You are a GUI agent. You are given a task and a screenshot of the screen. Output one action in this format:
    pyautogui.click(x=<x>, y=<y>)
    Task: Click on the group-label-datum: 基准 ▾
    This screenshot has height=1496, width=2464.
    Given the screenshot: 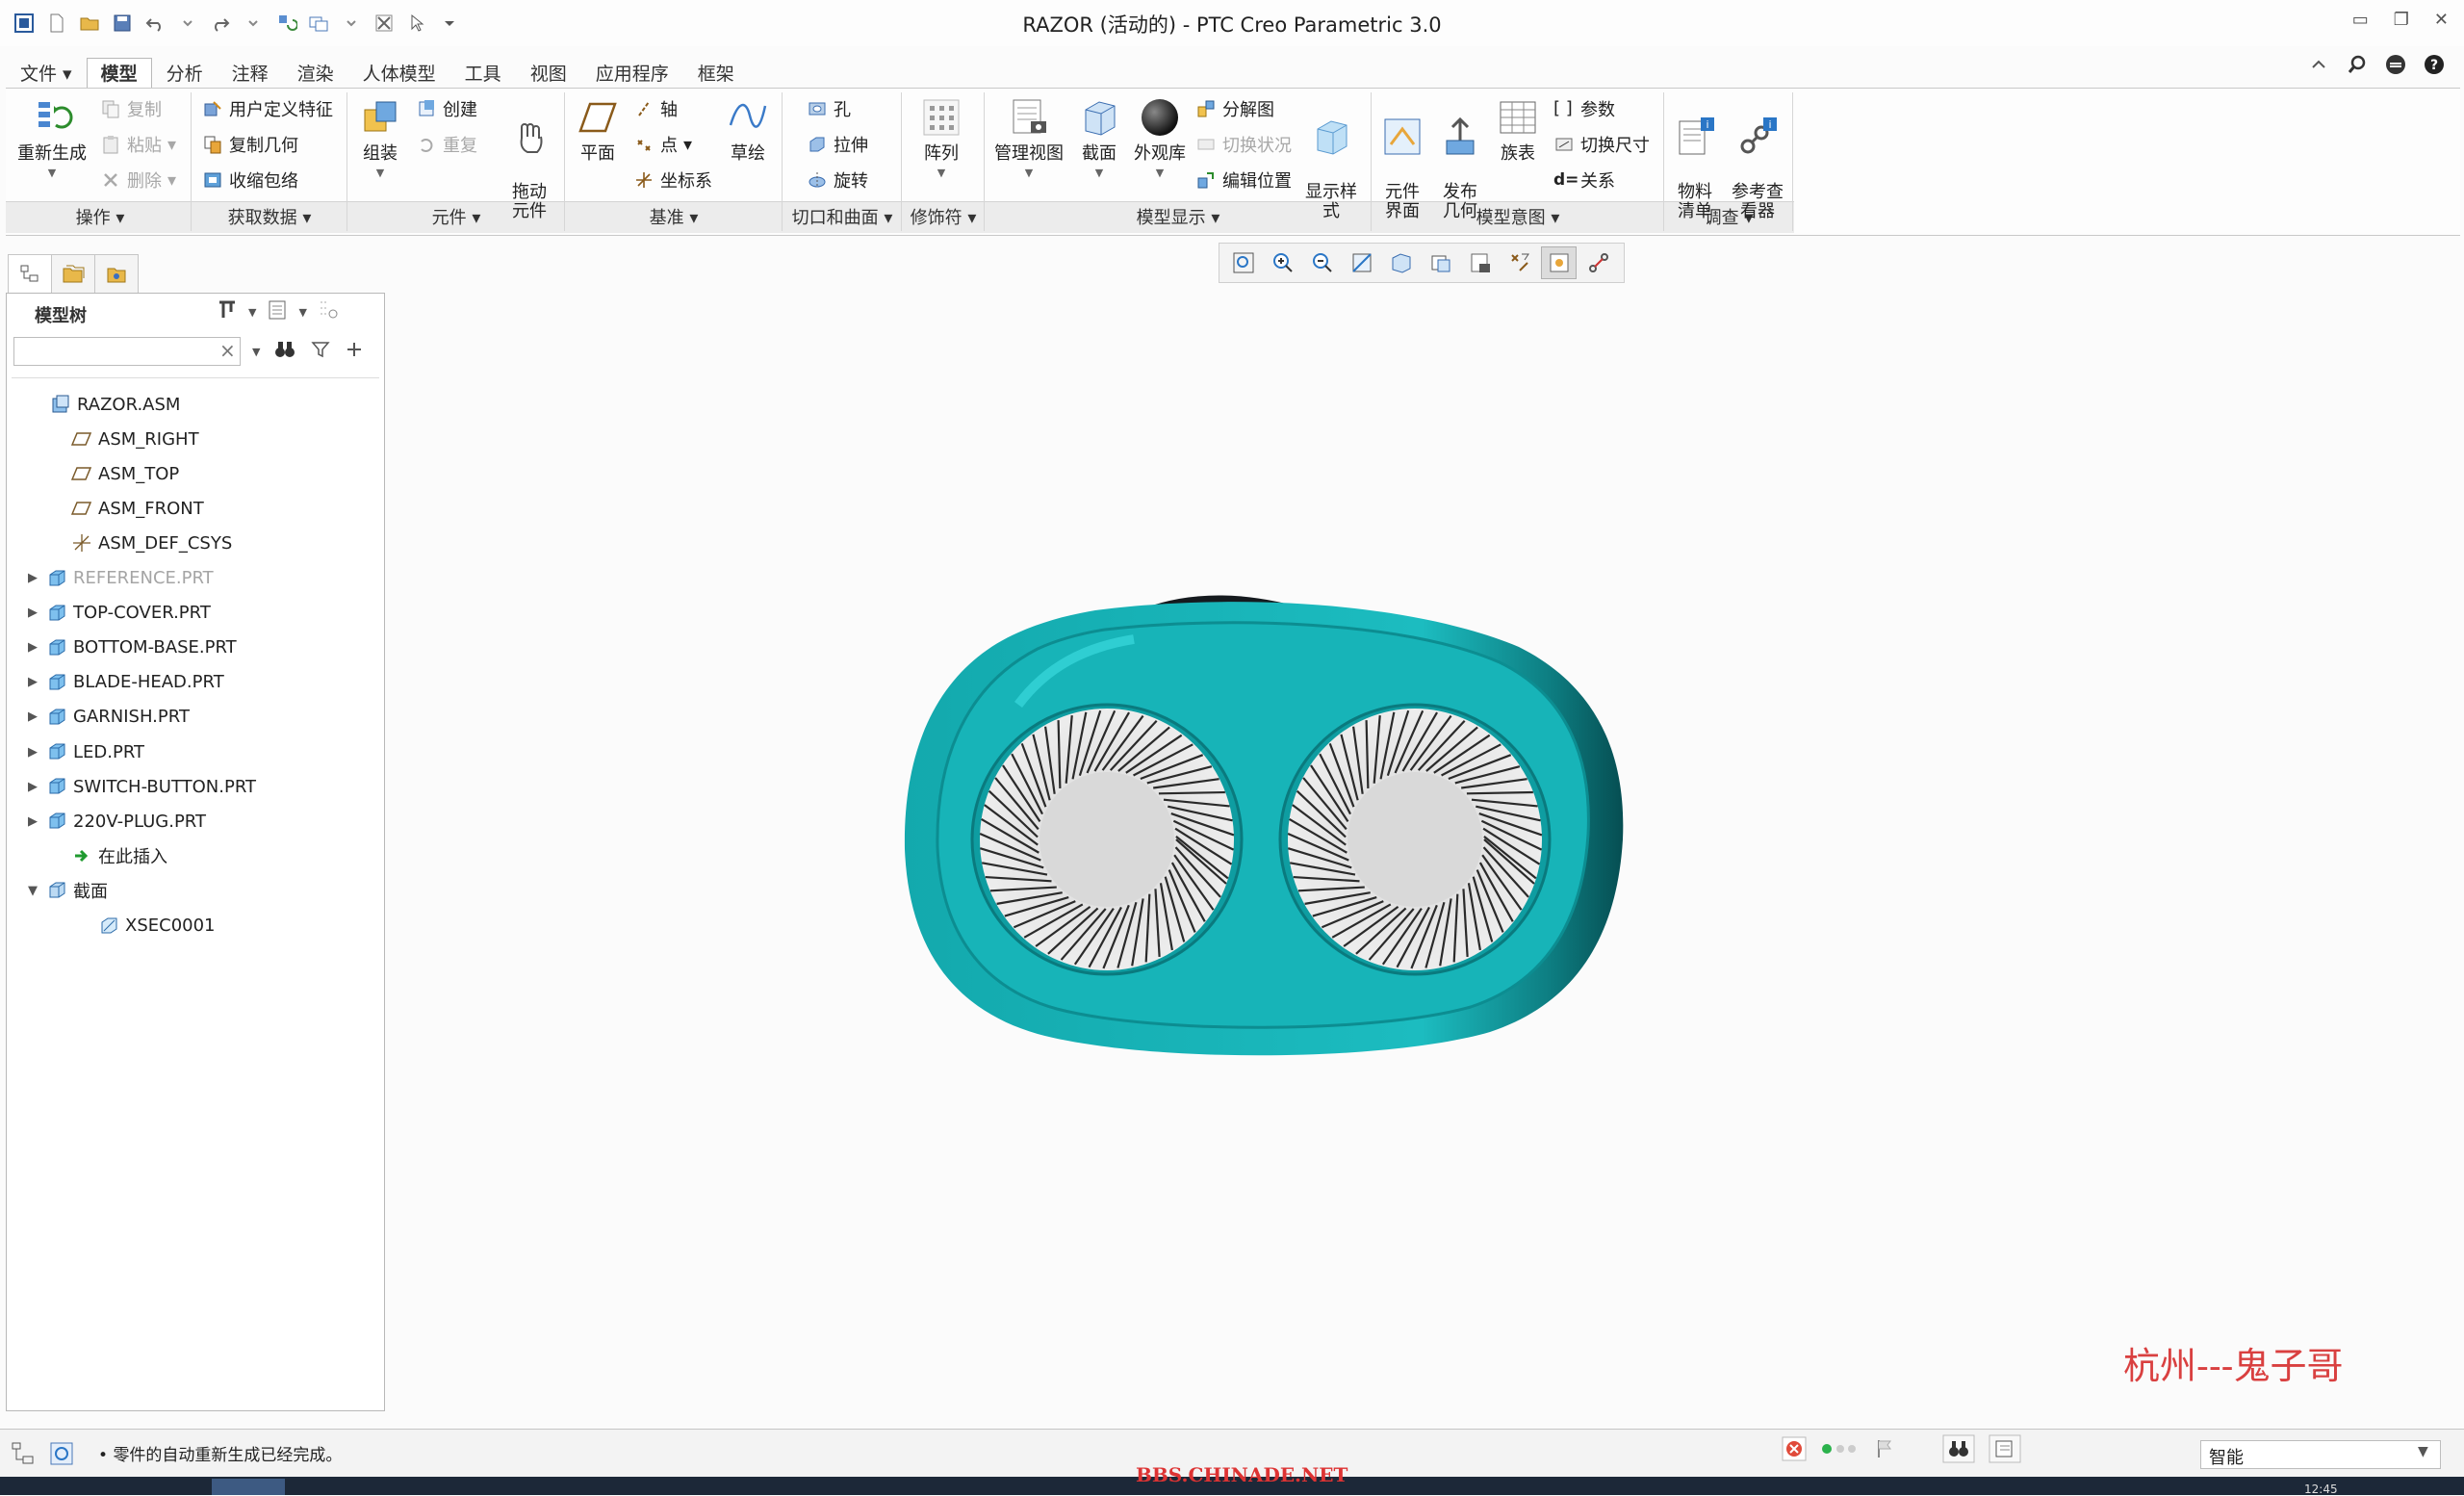 What is the action you would take?
    pyautogui.click(x=674, y=216)
    